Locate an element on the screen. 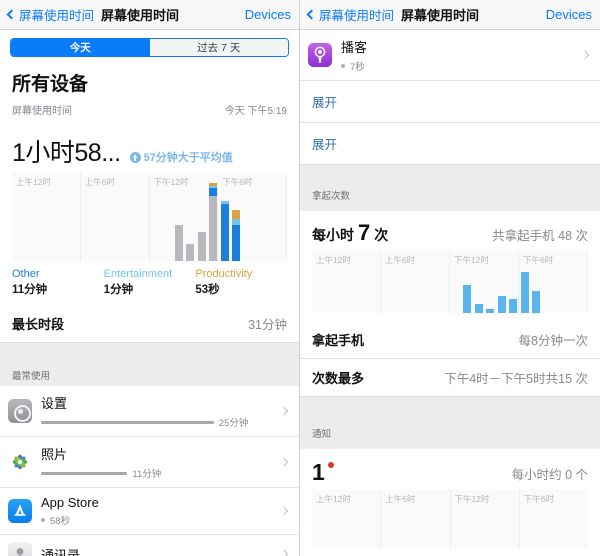  pickups-per-hour: 每小时 7 次 is located at coordinates (350, 233).